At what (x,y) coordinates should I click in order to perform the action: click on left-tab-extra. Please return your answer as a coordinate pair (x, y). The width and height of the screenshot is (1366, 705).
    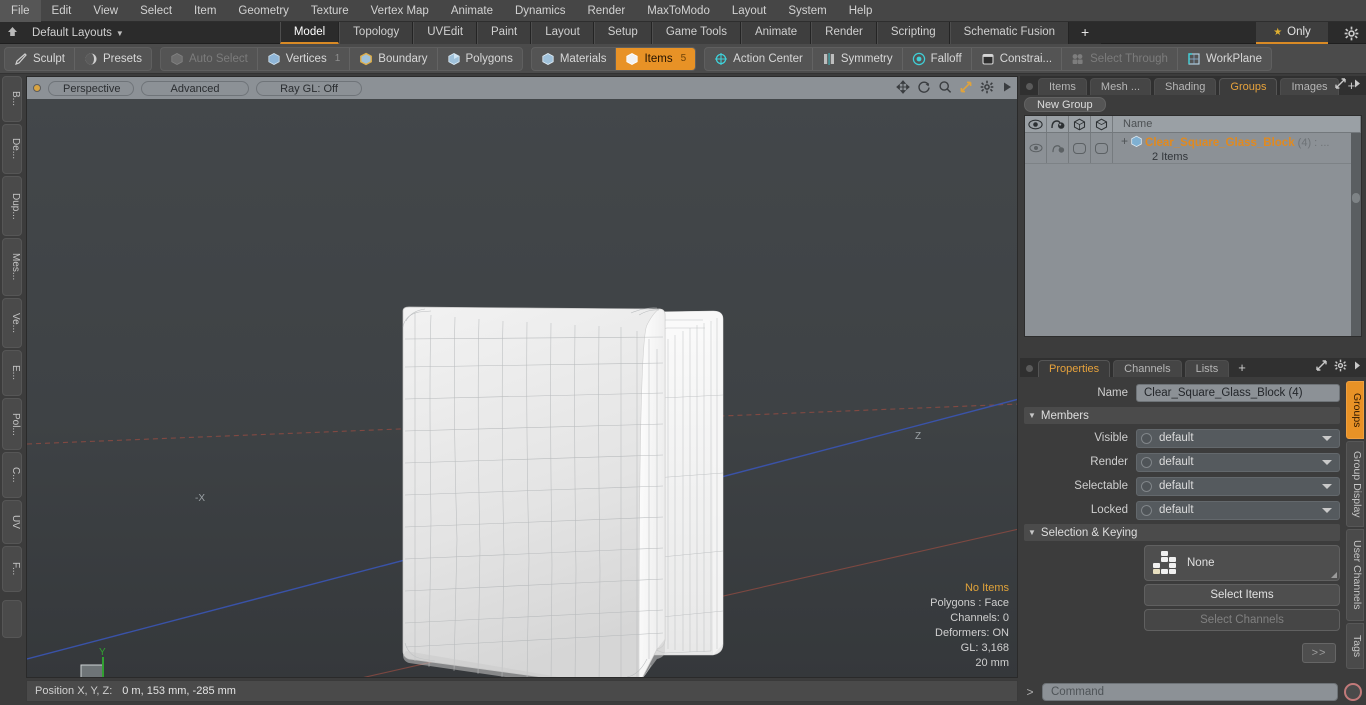
    Looking at the image, I should click on (12, 619).